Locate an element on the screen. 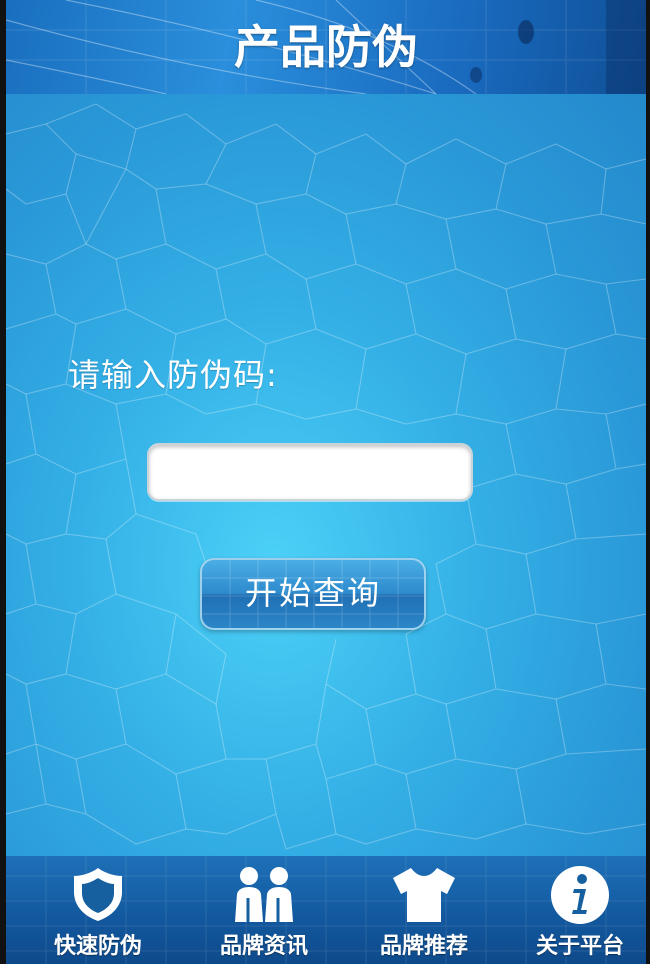 This screenshot has width=650, height=964. start-query-button: 开始查询 is located at coordinates (313, 594).